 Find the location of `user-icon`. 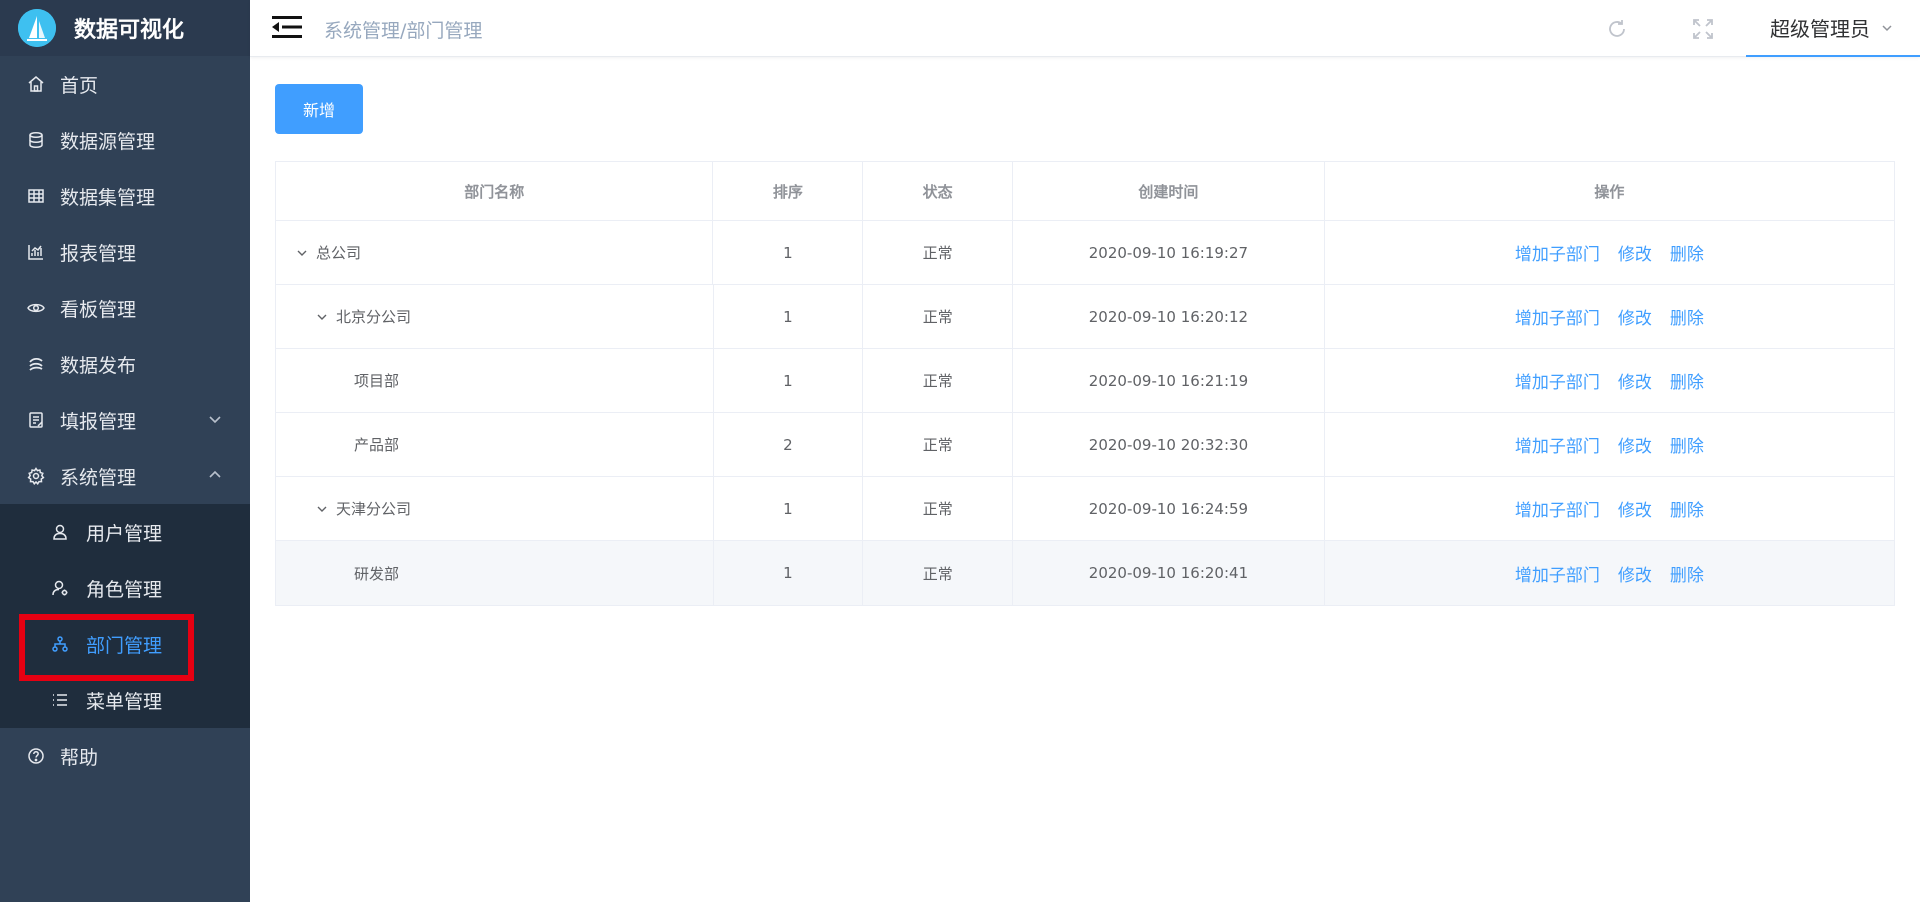

user-icon is located at coordinates (60, 532).